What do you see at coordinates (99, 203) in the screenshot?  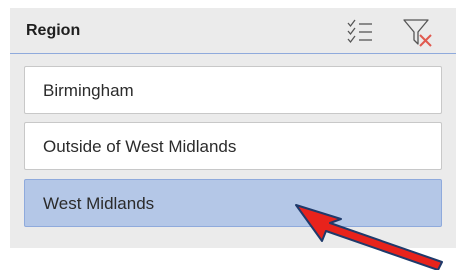 I see `slicer-item-label: West Midlands` at bounding box center [99, 203].